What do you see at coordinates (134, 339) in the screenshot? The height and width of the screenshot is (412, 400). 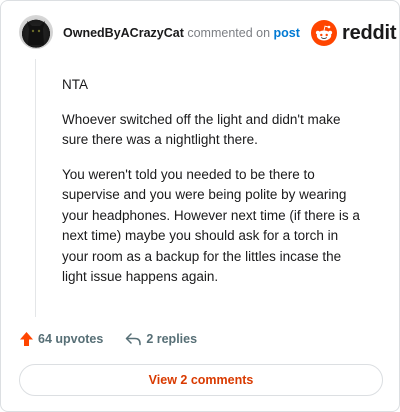 I see `reply-arrow-icon` at bounding box center [134, 339].